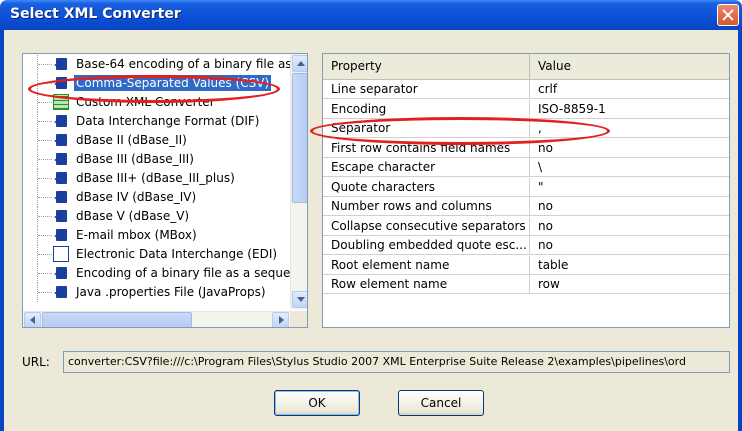  I want to click on cancel-button: Cancel, so click(441, 403).